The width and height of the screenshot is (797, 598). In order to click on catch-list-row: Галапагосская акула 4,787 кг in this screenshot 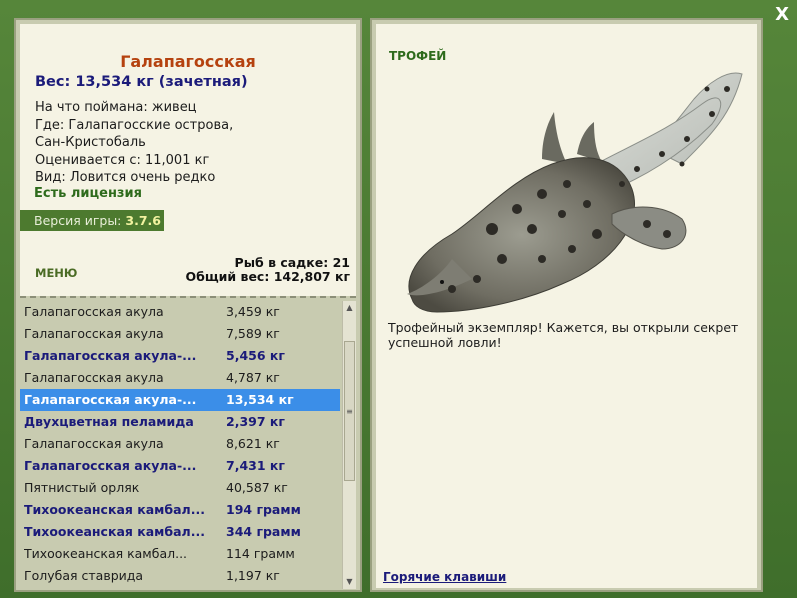, I will do `click(180, 378)`.